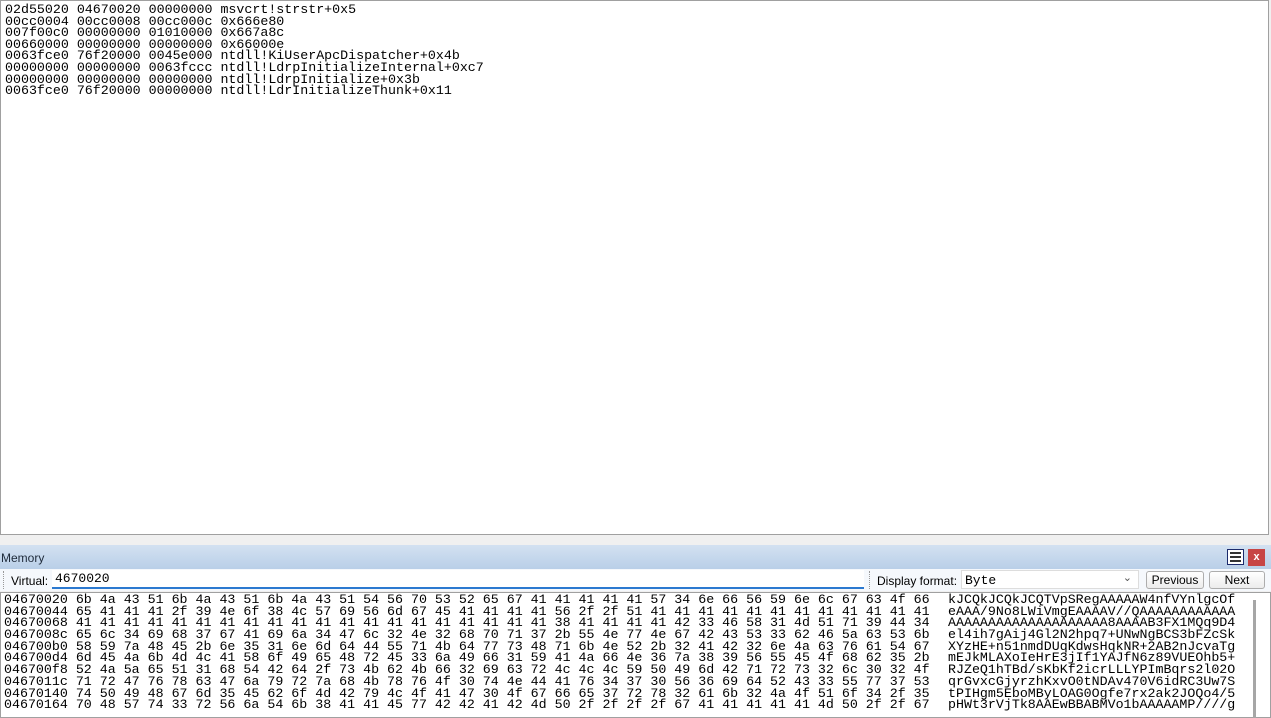 Image resolution: width=1271 pixels, height=718 pixels. Describe the element at coordinates (458, 579) in the screenshot. I see `virtual-address-input` at that location.